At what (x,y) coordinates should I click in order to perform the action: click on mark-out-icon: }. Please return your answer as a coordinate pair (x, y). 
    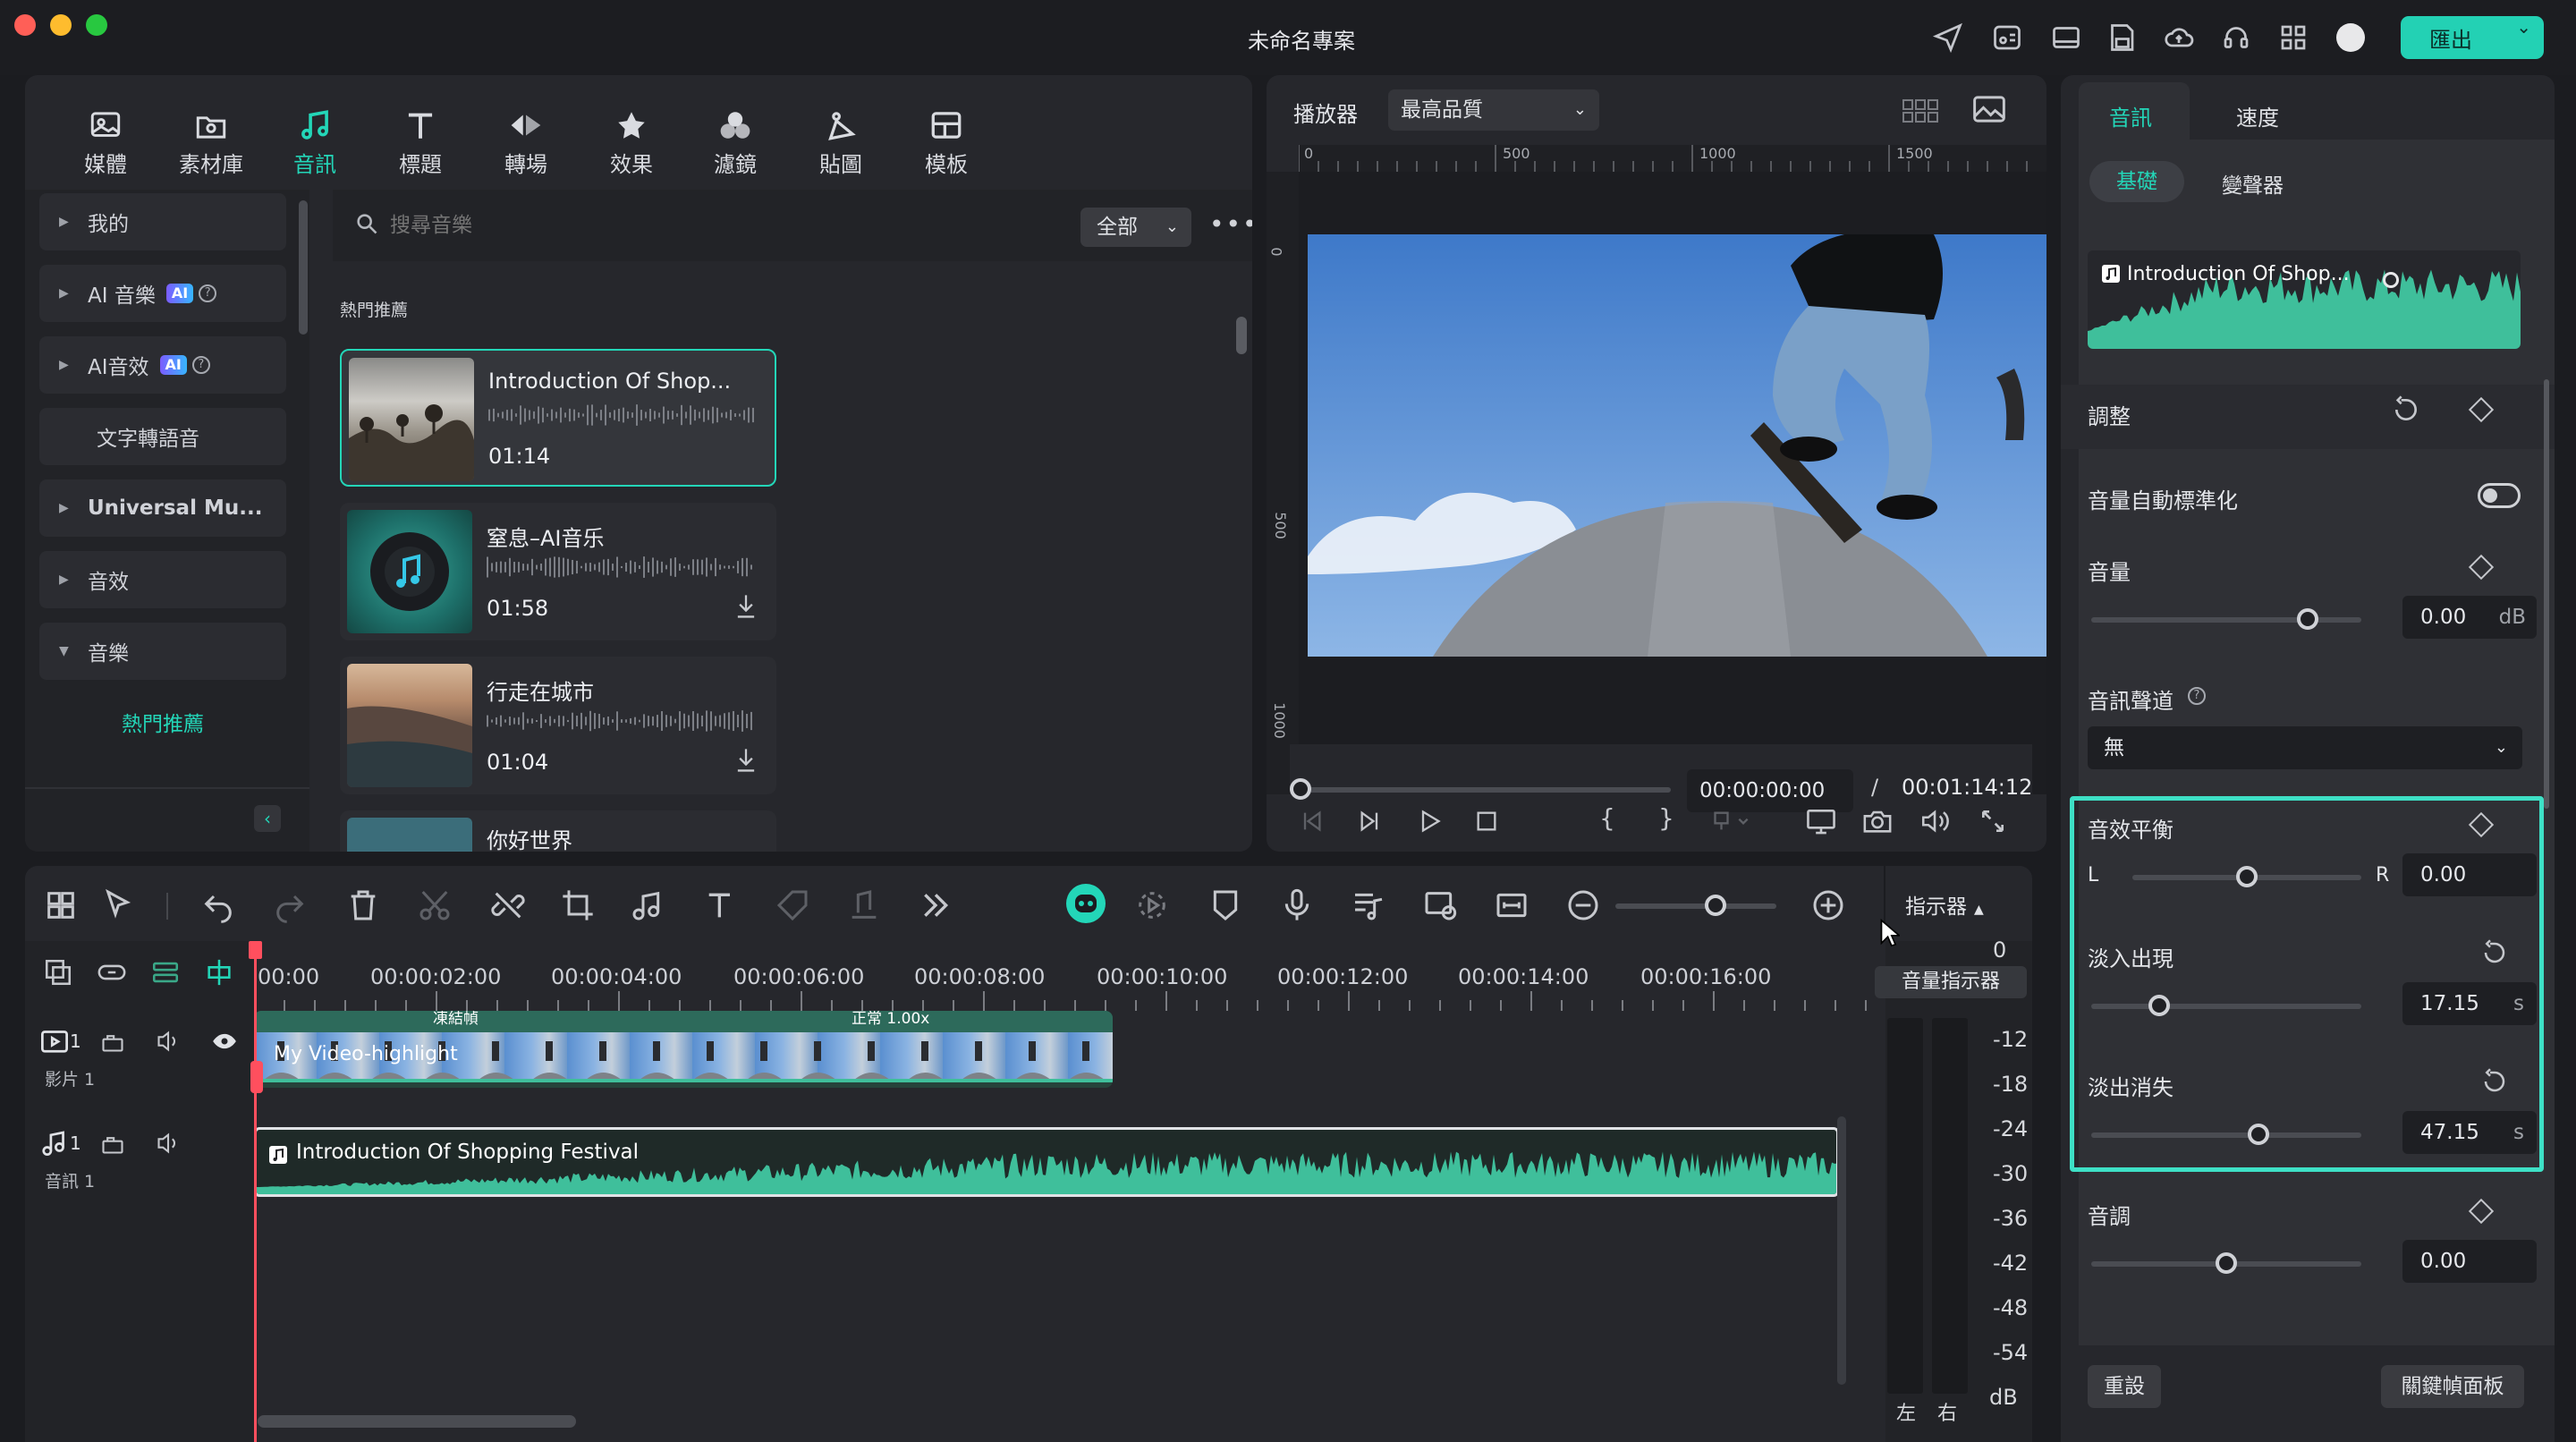
    Looking at the image, I should click on (1666, 818).